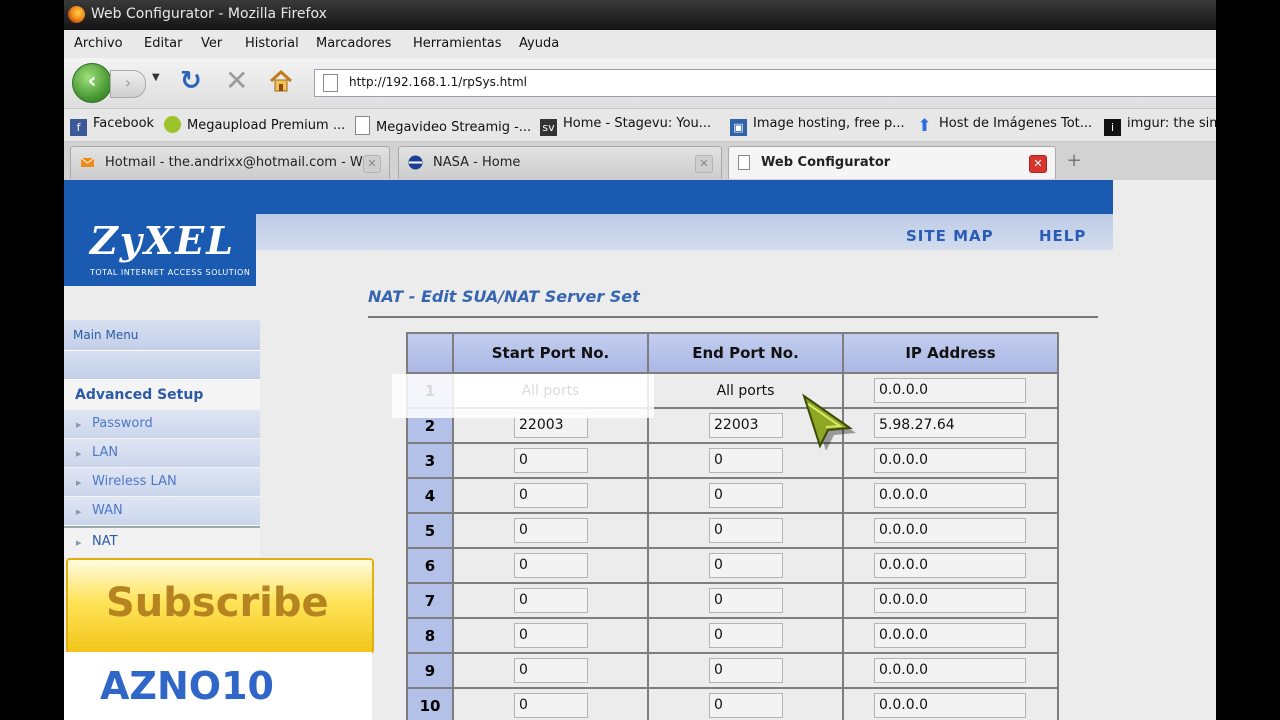  What do you see at coordinates (162, 453) in the screenshot?
I see `sidebar-item-lan: ▶ LAN` at bounding box center [162, 453].